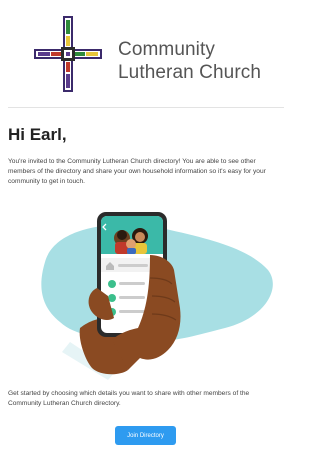  What do you see at coordinates (145, 435) in the screenshot?
I see `join-directory-button: Join Directory` at bounding box center [145, 435].